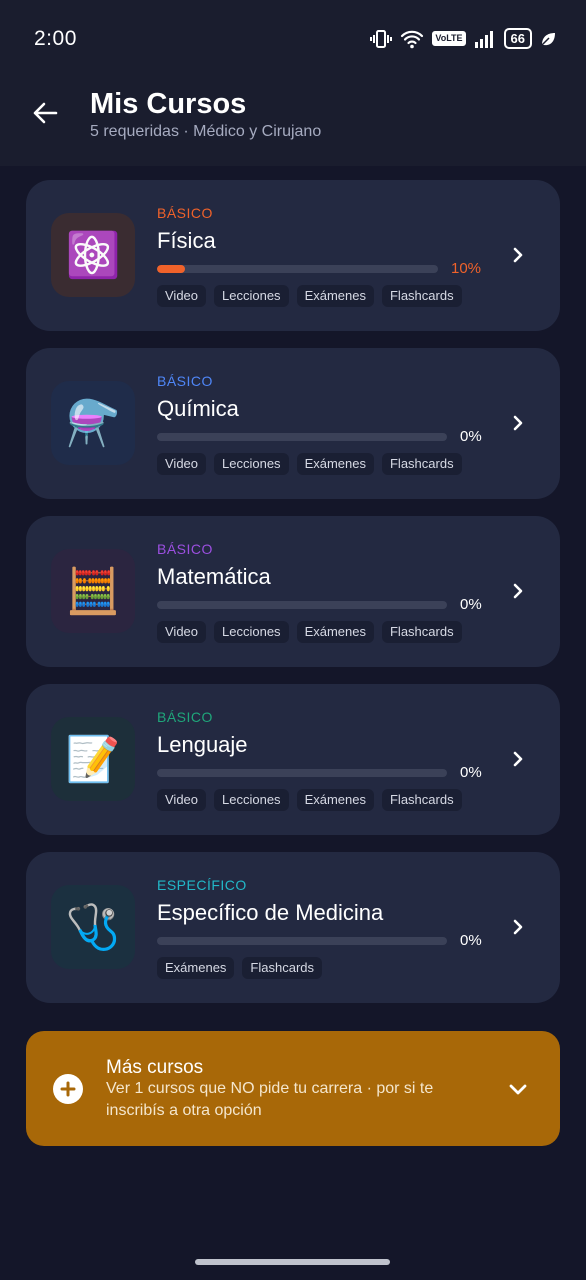 The height and width of the screenshot is (1280, 586). I want to click on course-name: Lenguaje, so click(202, 744).